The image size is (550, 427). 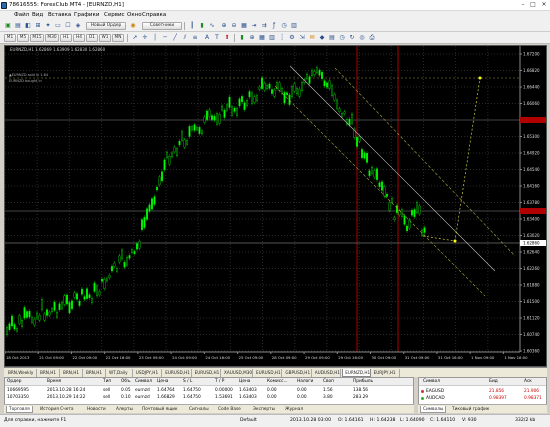 I want to click on templates-icon: ▥, so click(x=294, y=26).